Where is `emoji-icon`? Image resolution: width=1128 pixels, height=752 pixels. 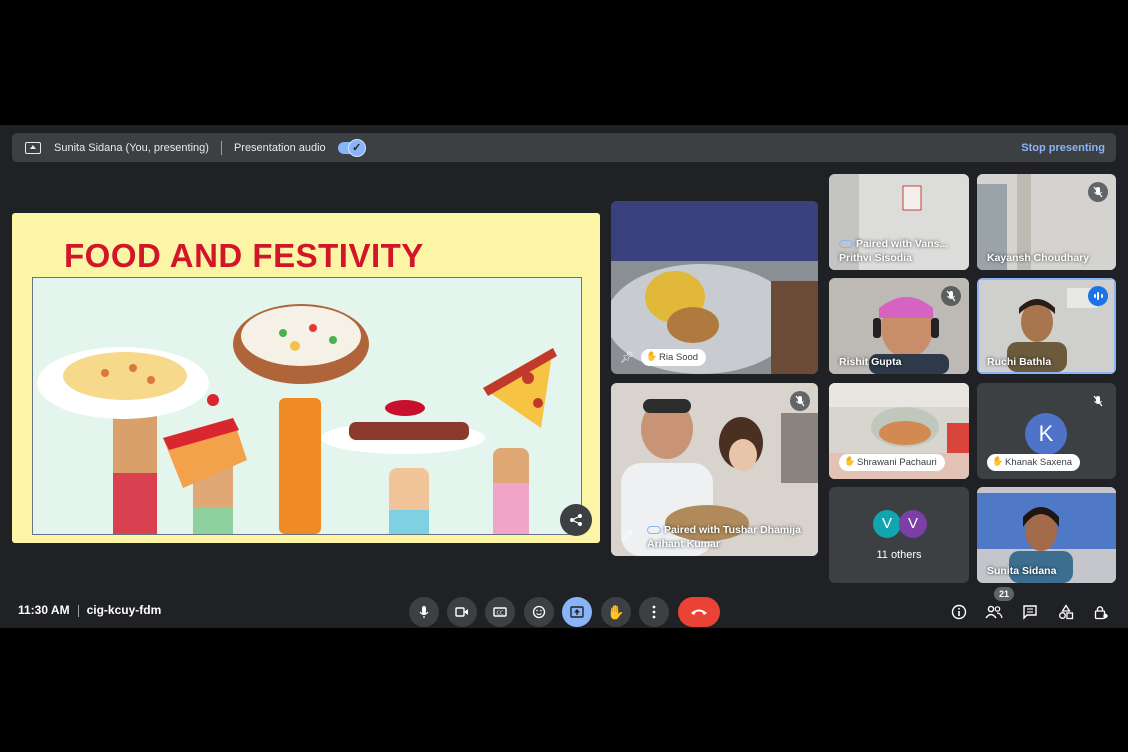
emoji-icon is located at coordinates (539, 612).